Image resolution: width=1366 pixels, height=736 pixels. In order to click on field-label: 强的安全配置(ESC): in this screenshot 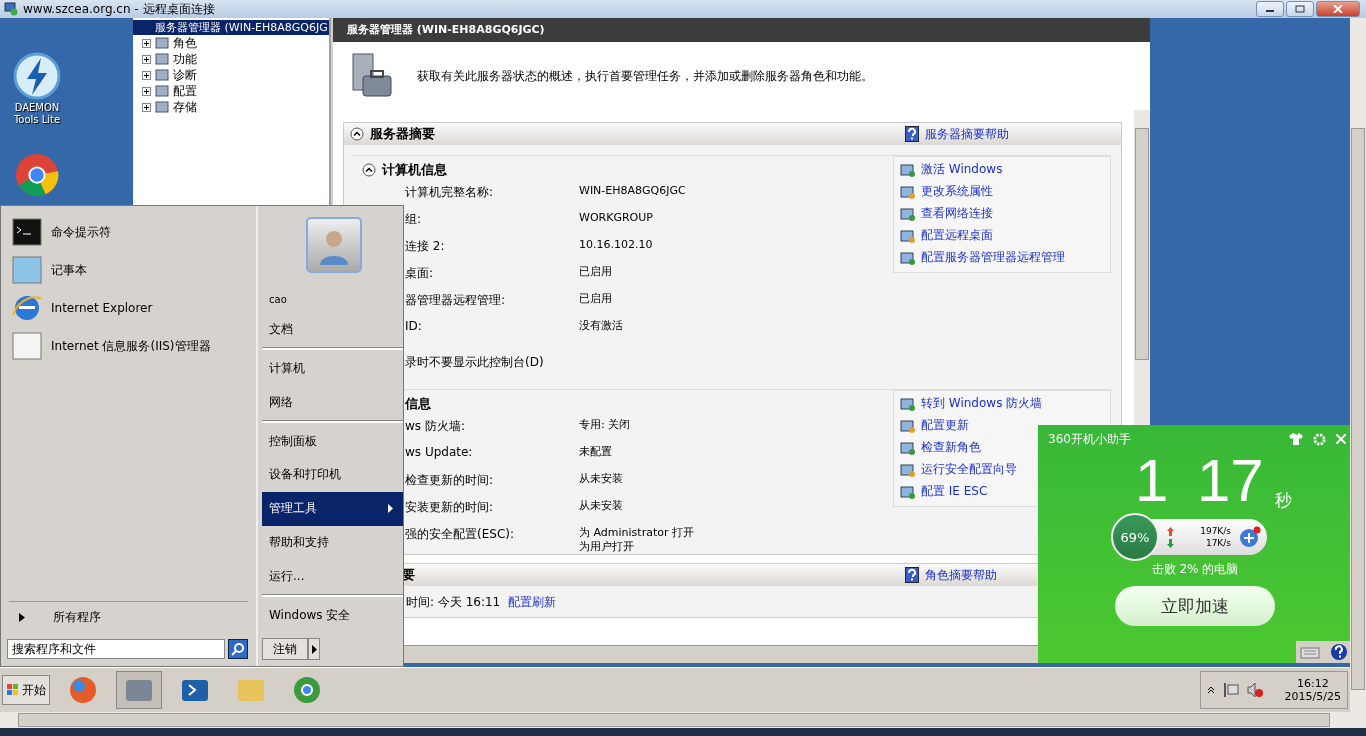, I will do `click(460, 534)`.